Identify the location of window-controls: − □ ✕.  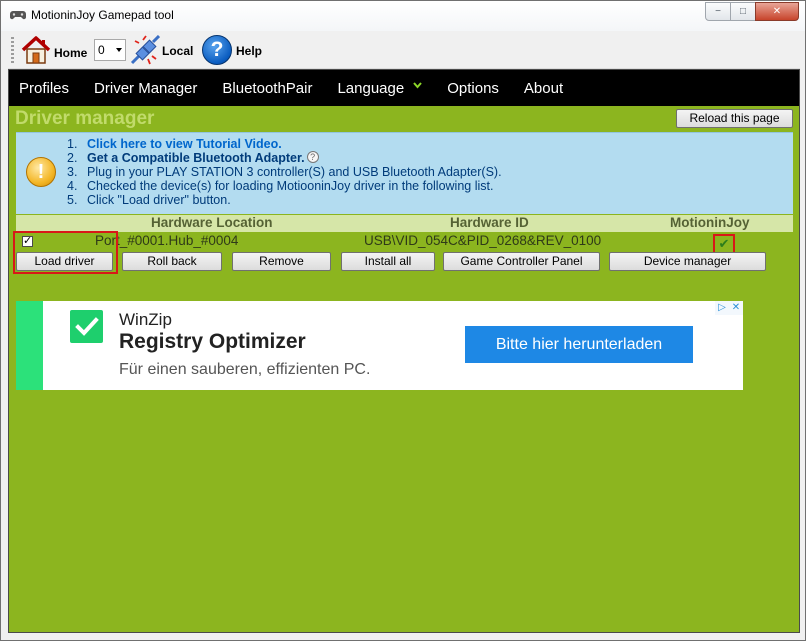
(752, 11).